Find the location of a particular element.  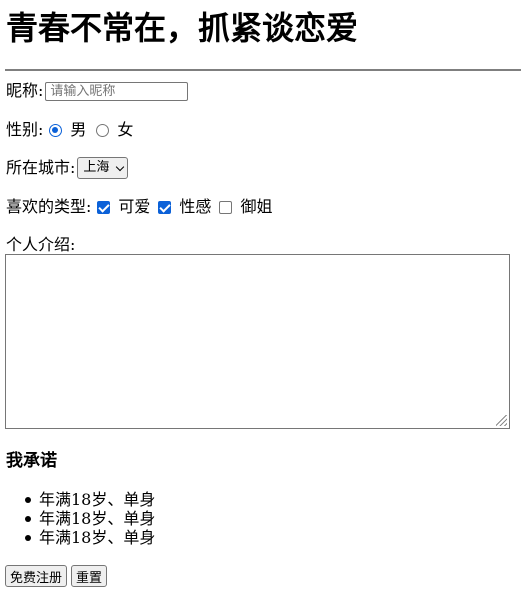

form-buttons: 免费注册 重置 is located at coordinates (58, 576).